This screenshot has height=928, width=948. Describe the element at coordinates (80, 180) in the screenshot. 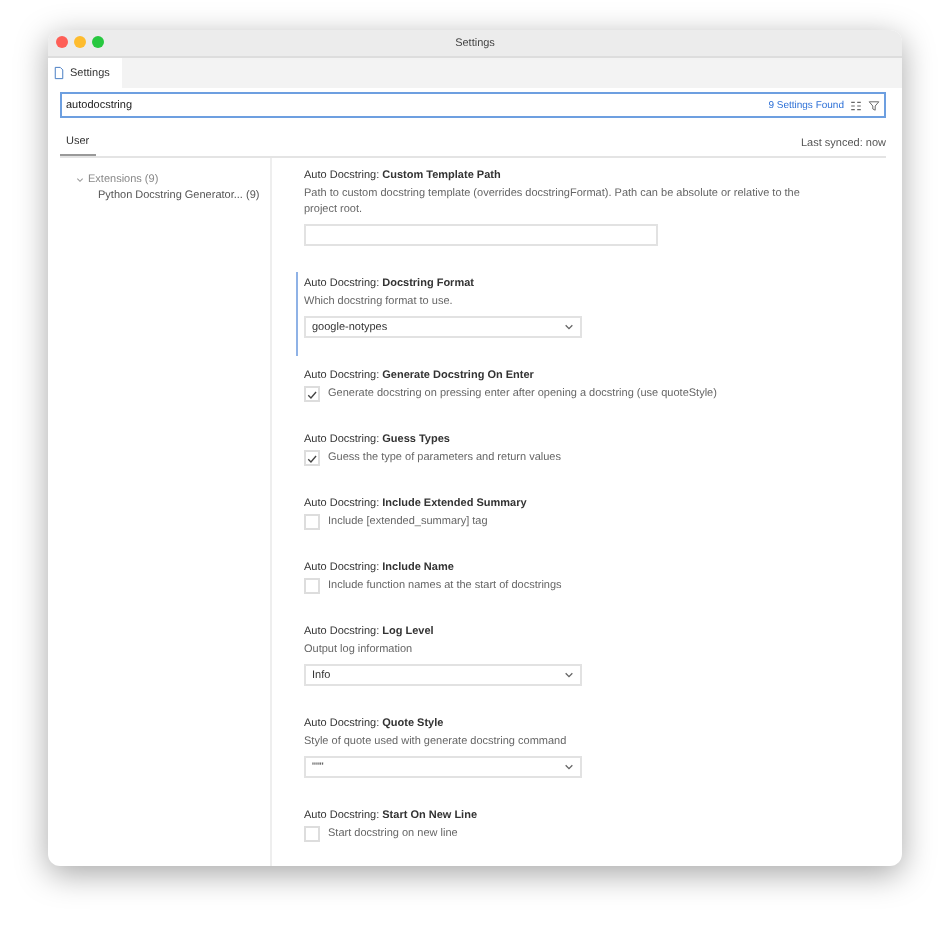

I see `chevron-icon` at that location.